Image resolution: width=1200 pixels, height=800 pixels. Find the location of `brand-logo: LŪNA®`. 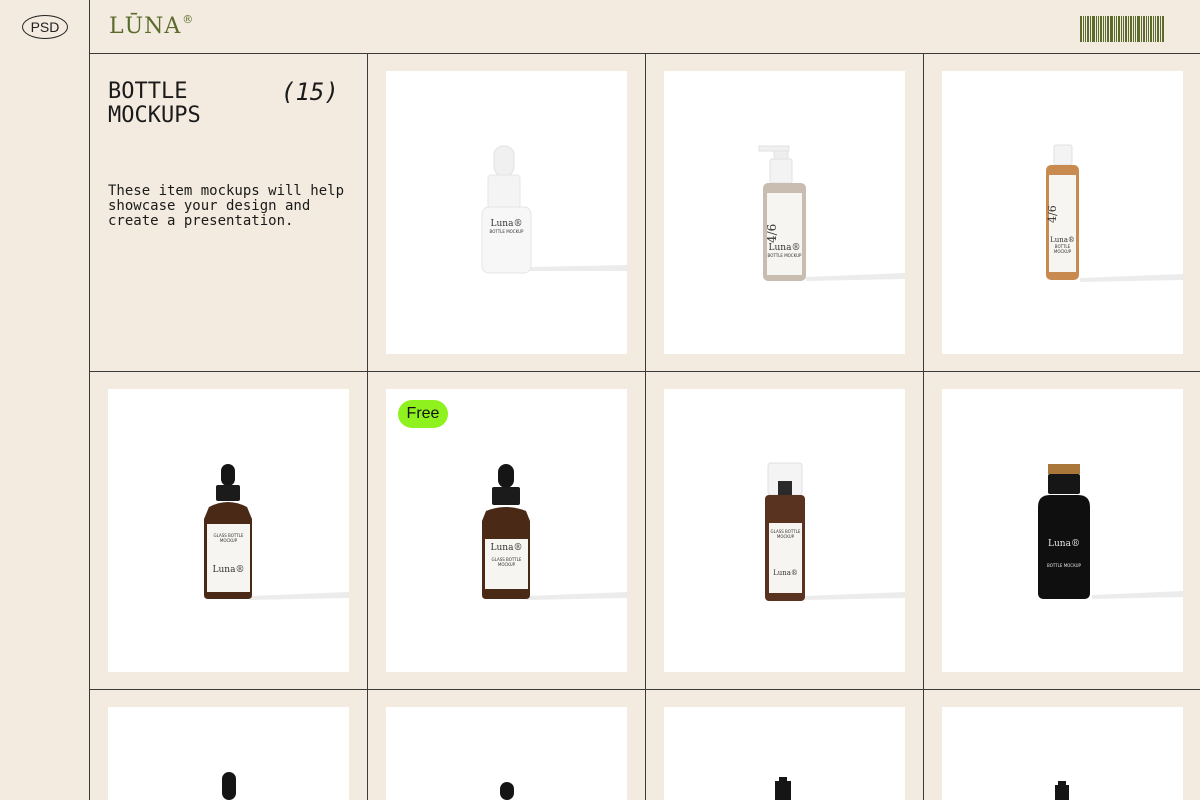

brand-logo: LŪNA® is located at coordinates (152, 25).